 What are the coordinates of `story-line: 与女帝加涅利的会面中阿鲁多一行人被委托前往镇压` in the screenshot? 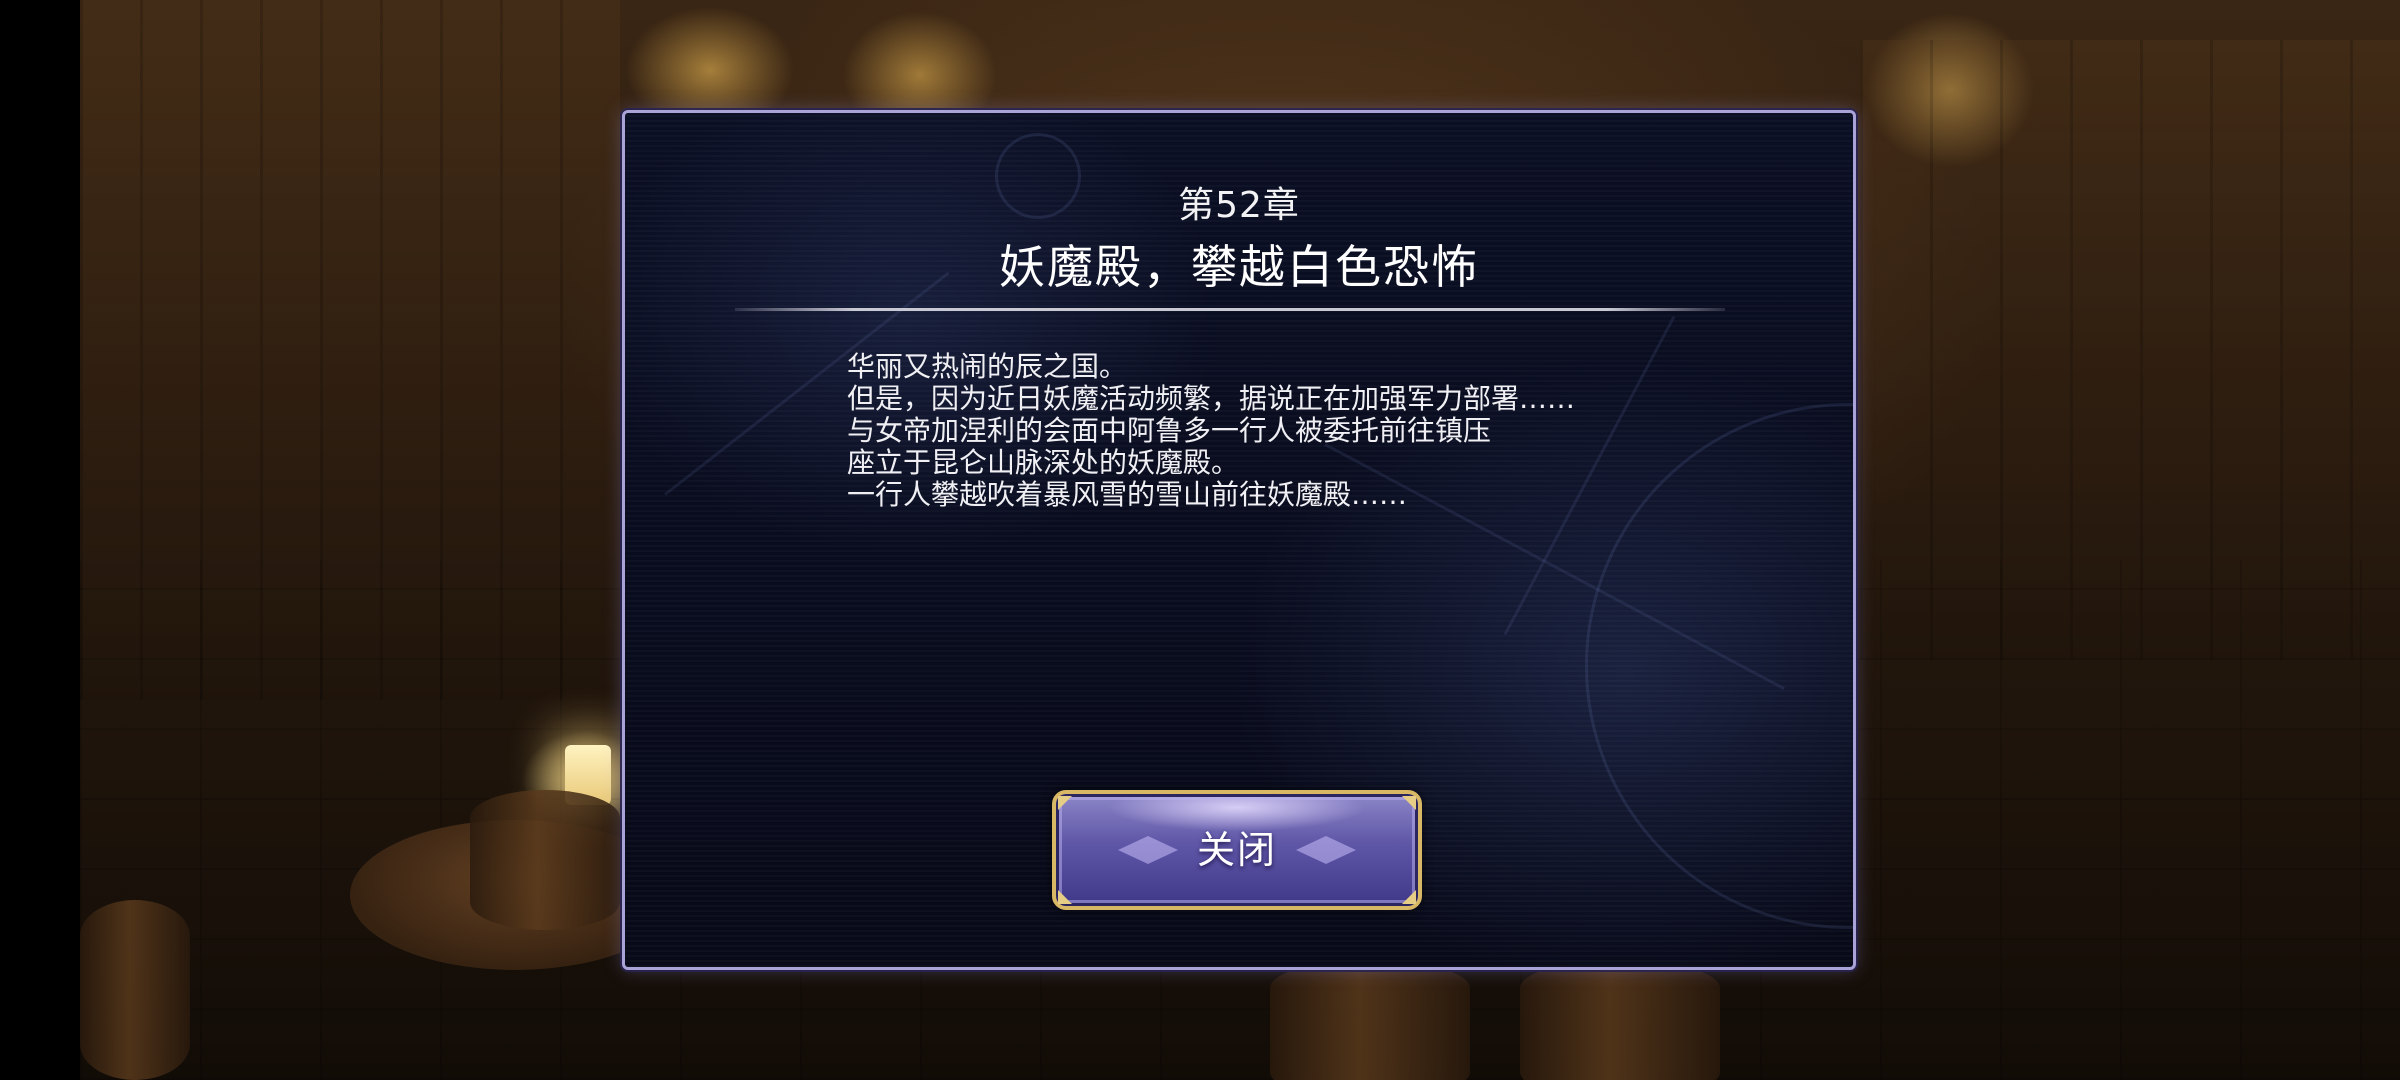 It's located at (1169, 430).